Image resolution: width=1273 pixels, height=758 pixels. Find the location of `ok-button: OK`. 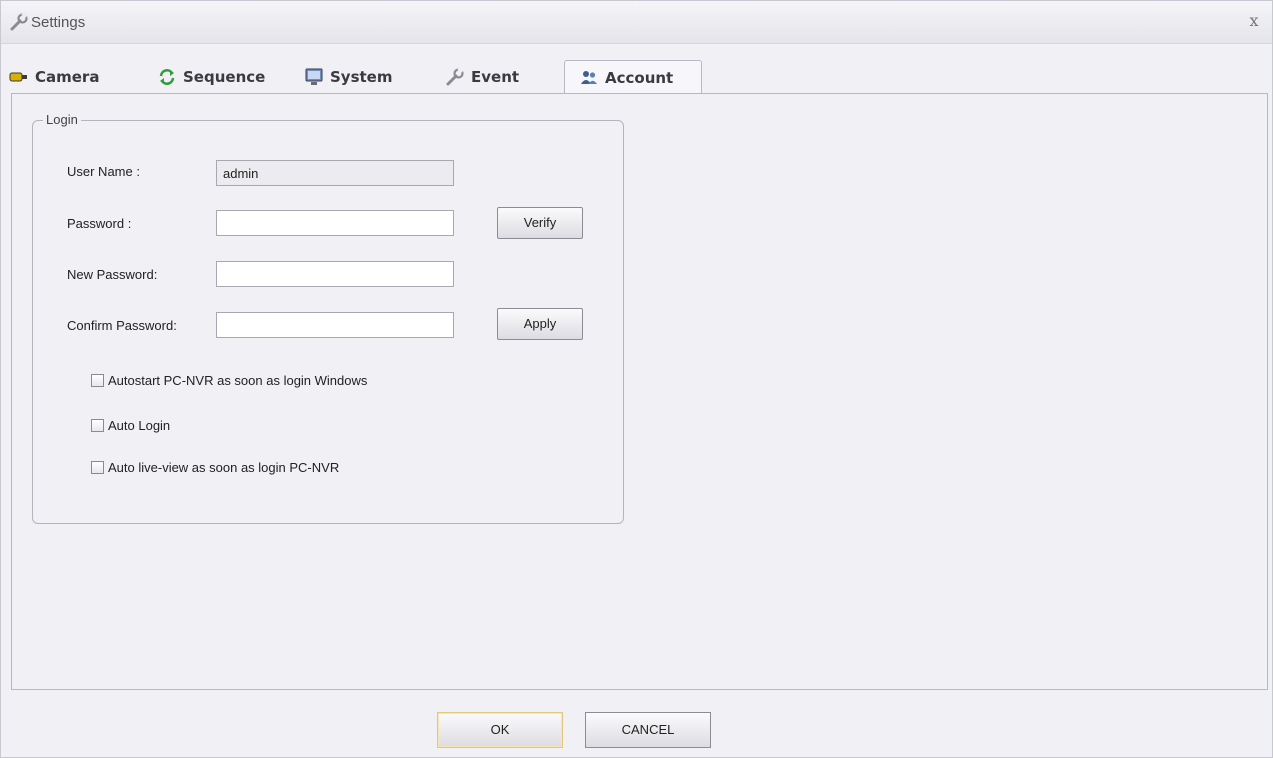

ok-button: OK is located at coordinates (500, 730).